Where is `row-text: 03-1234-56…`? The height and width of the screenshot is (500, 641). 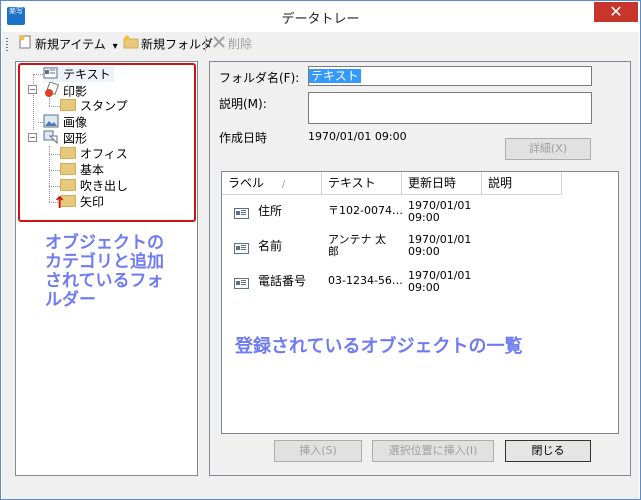 row-text: 03-1234-56… is located at coordinates (365, 280).